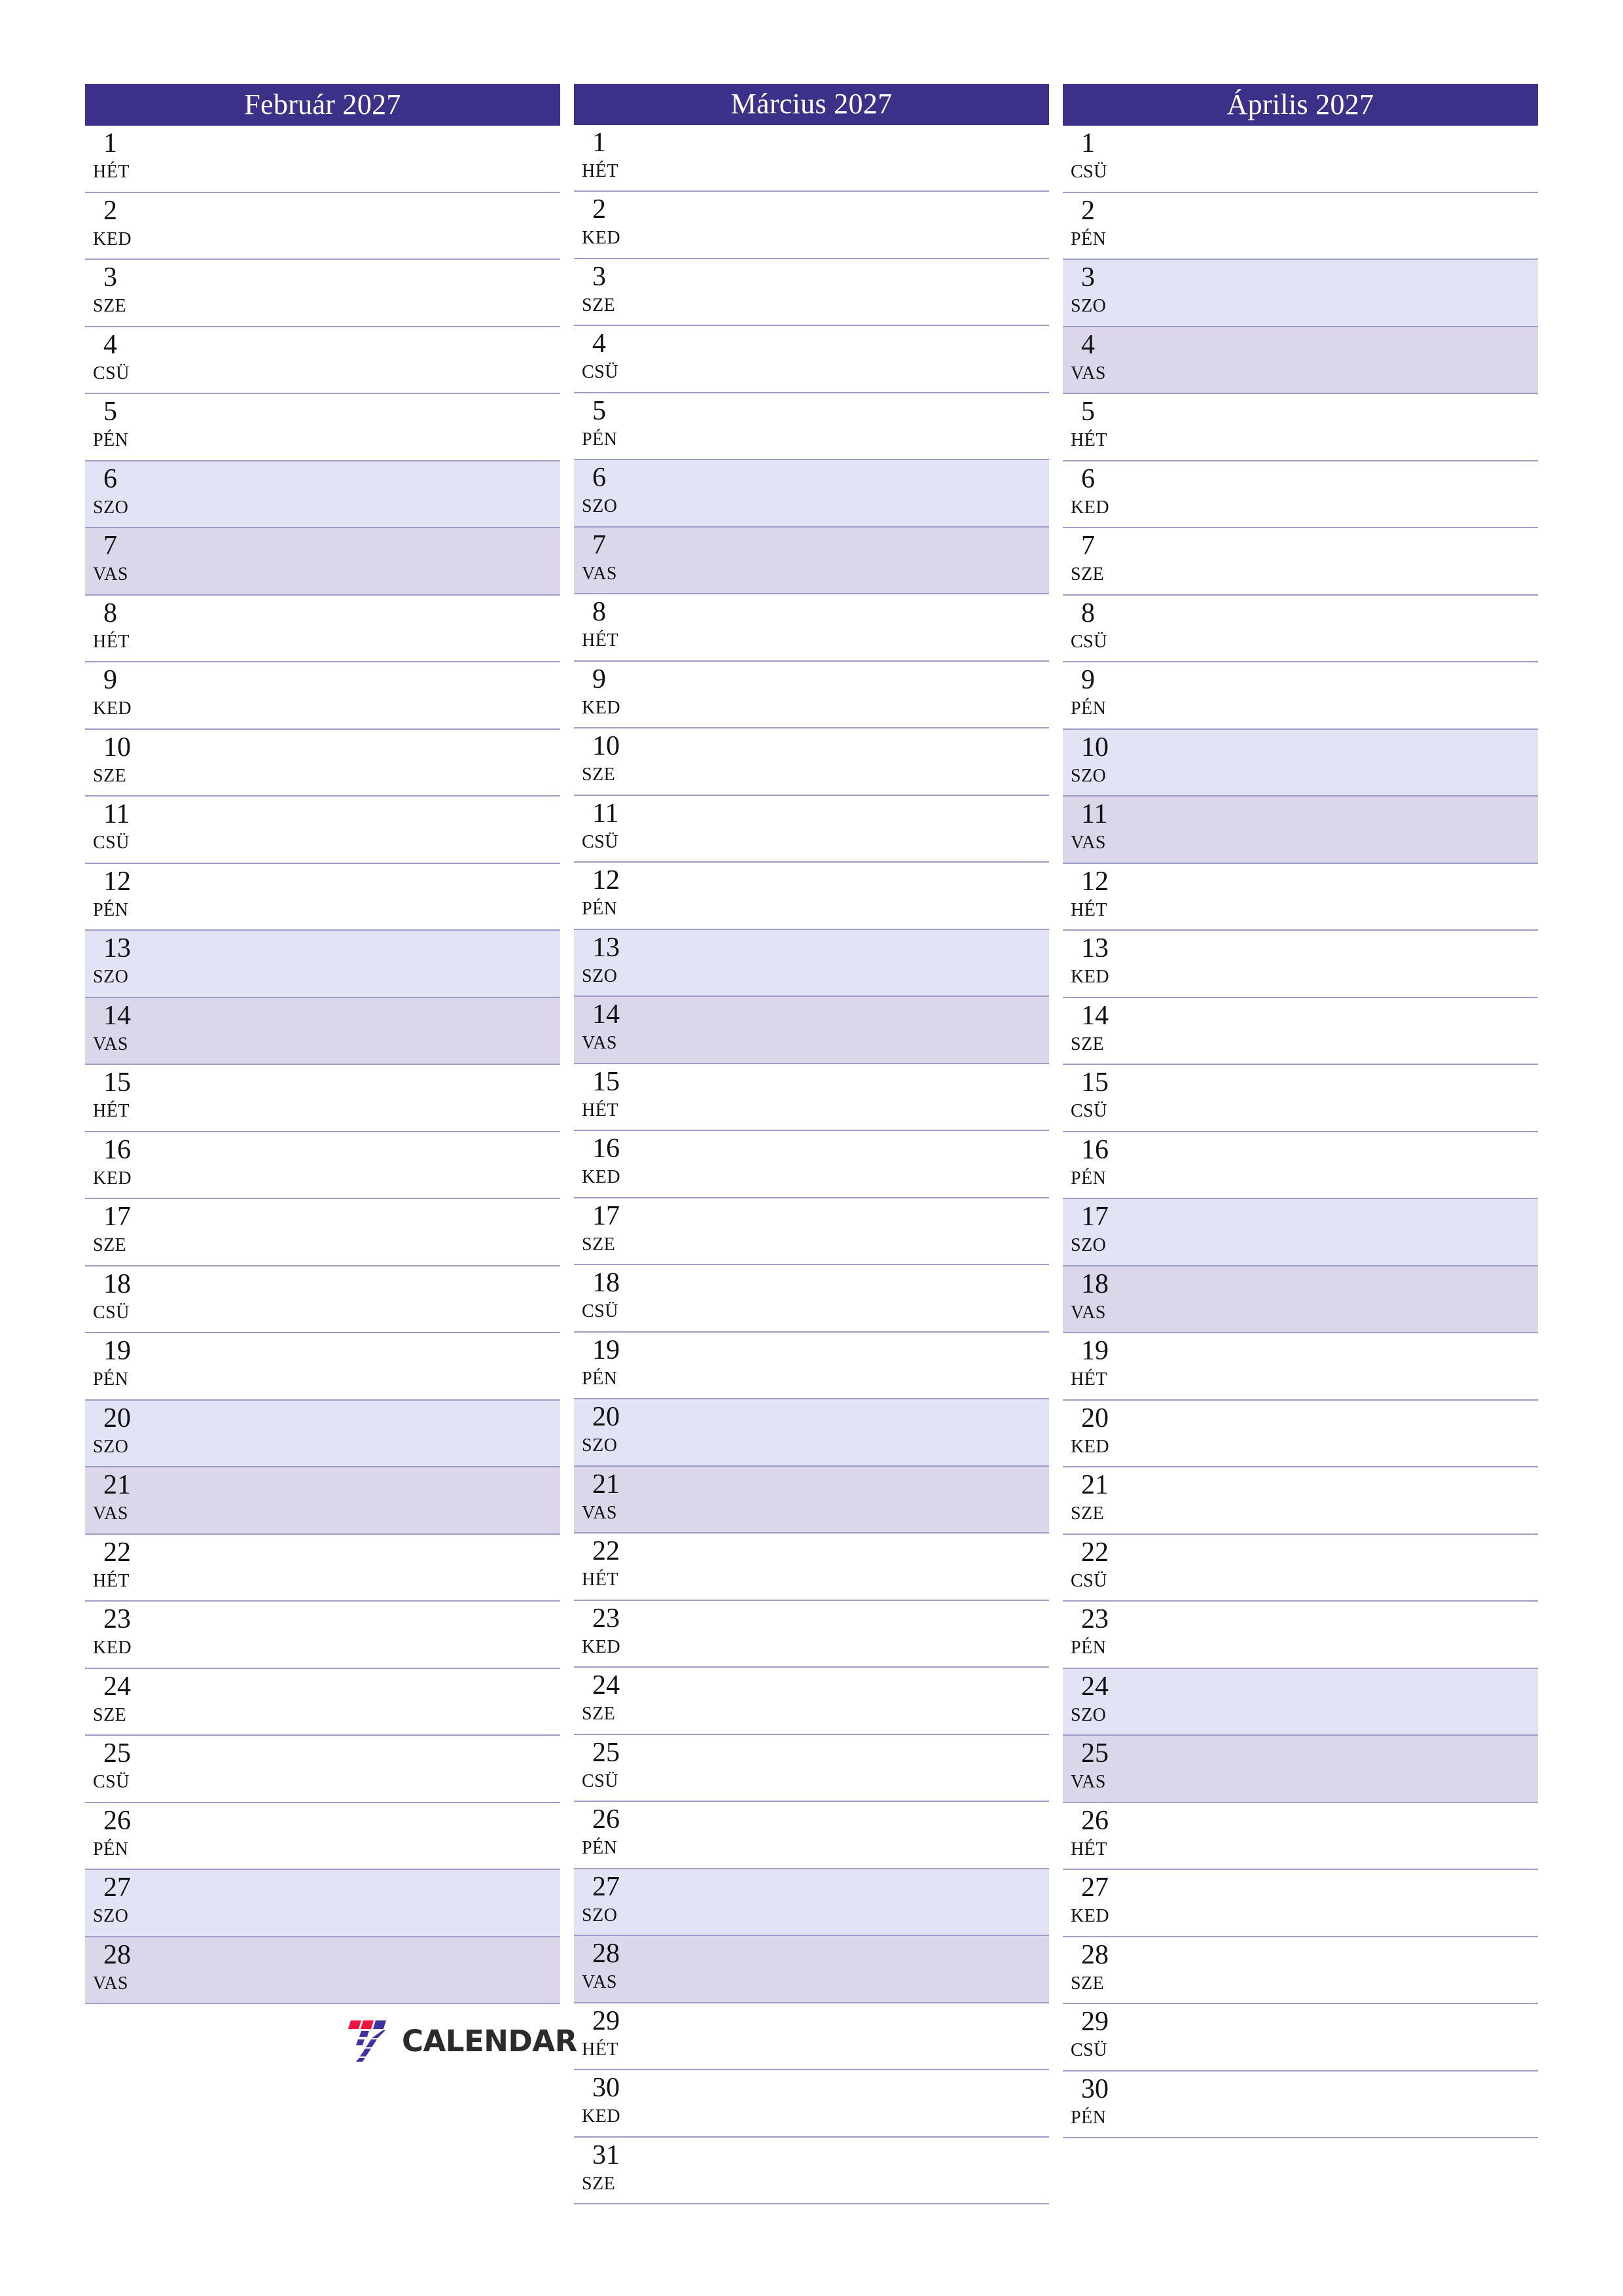 The image size is (1623, 2296). What do you see at coordinates (1300, 763) in the screenshot?
I see `day-row: 10 SZO` at bounding box center [1300, 763].